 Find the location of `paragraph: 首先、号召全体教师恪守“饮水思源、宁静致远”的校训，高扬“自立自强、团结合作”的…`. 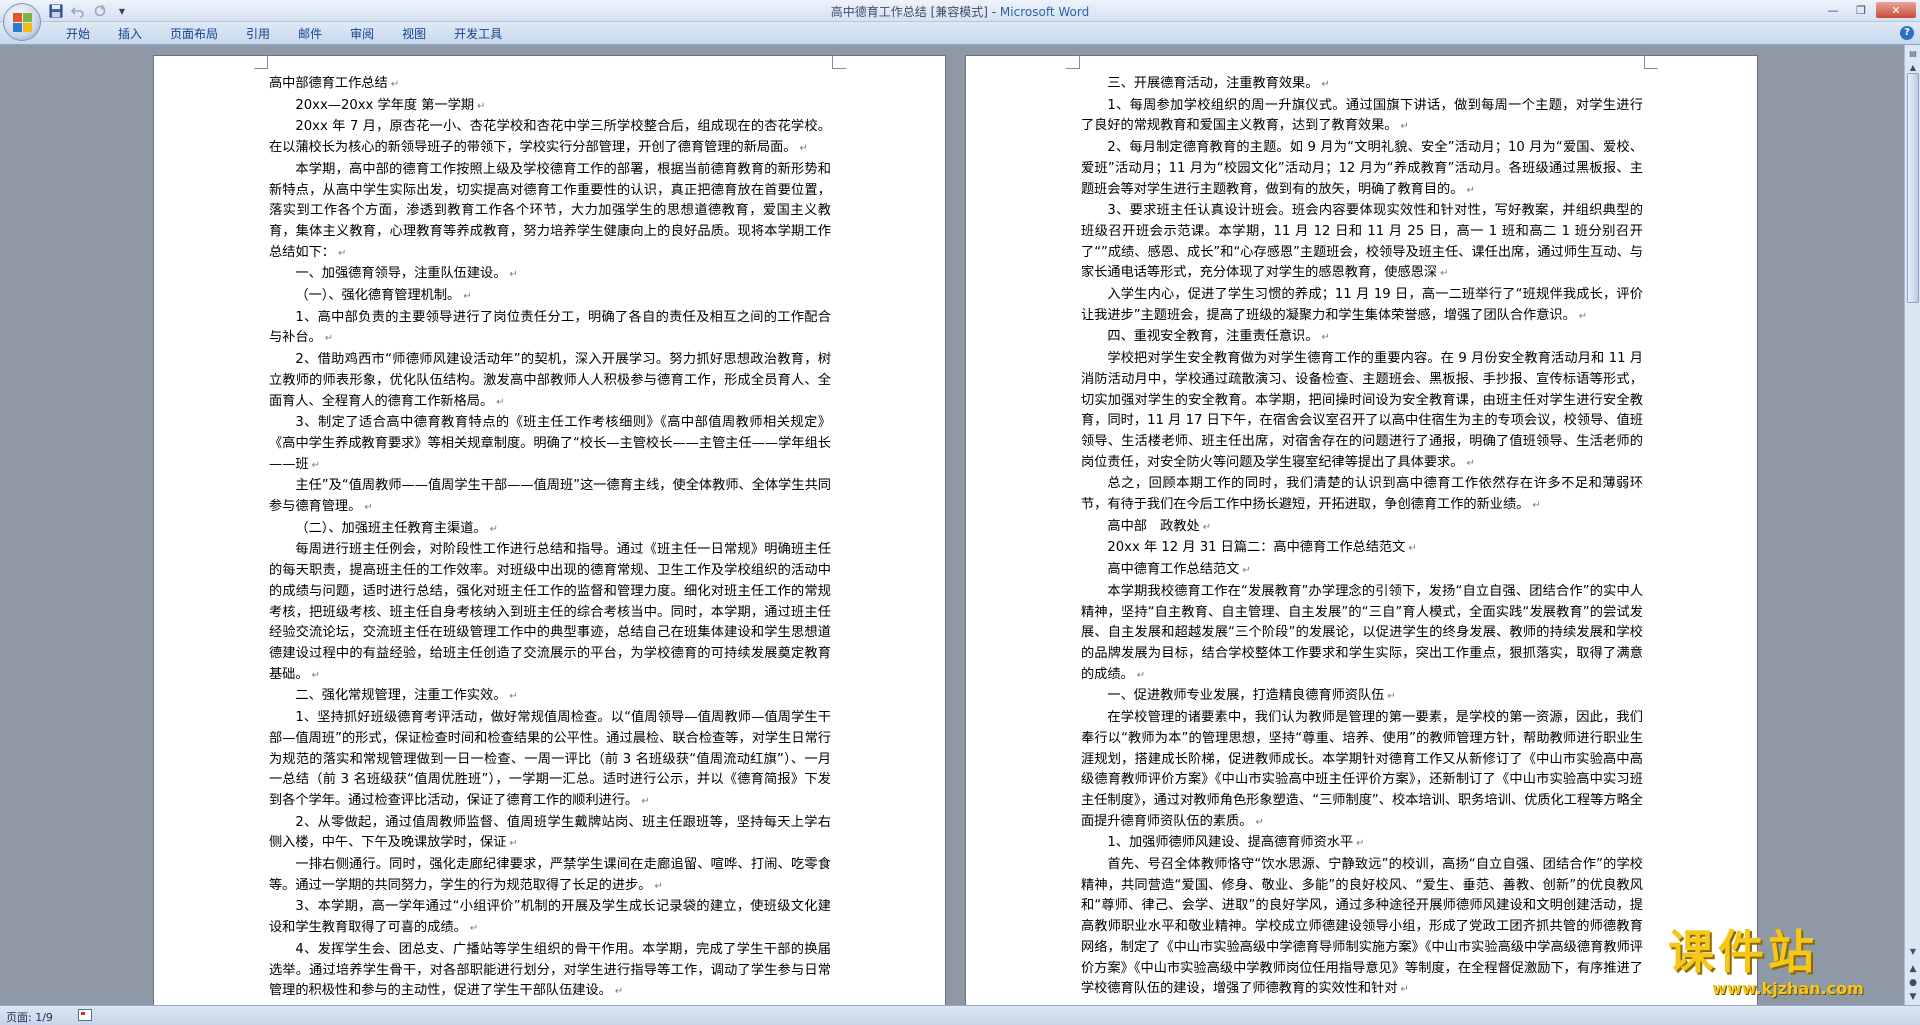

paragraph: 首先、号召全体教师恪守“饮水思源、宁静致远”的校训，高扬“自立自强、团结合作”的… is located at coordinates (1362, 928).